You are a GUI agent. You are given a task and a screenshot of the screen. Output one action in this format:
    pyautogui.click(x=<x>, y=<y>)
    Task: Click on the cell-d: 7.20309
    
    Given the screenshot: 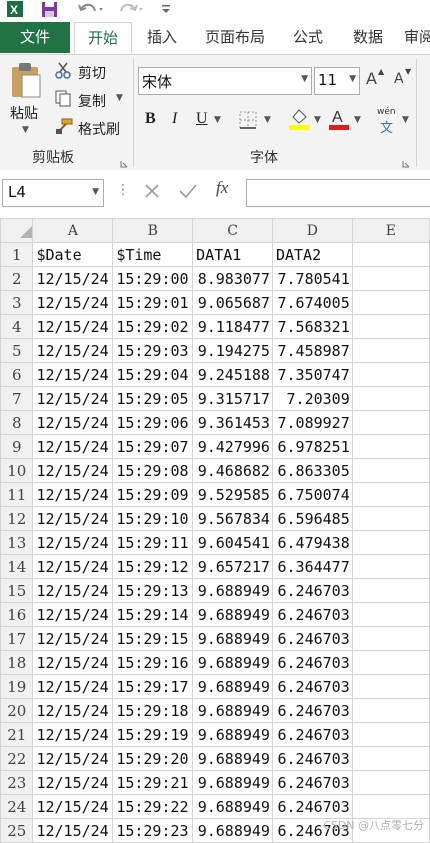 What is the action you would take?
    pyautogui.click(x=312, y=398)
    